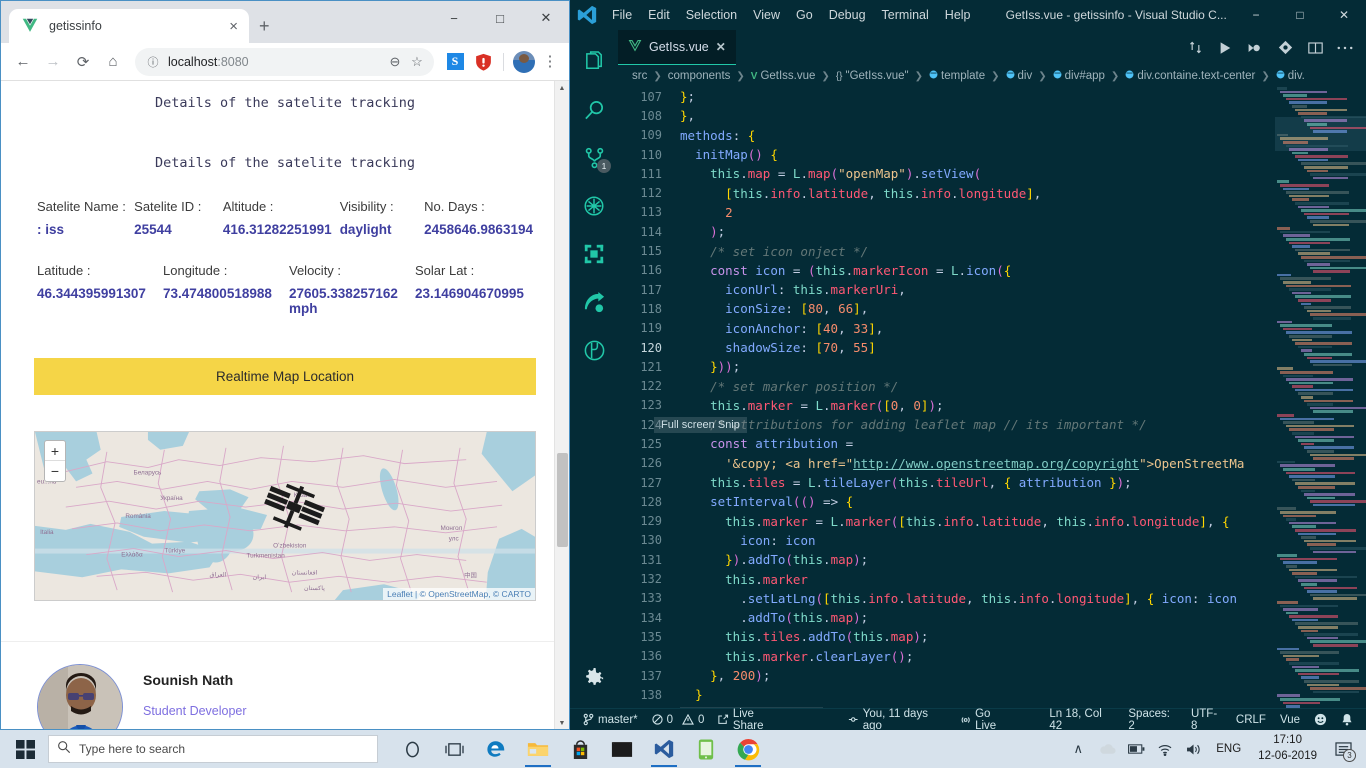 The width and height of the screenshot is (1366, 768). I want to click on battery-icon, so click(1136, 749).